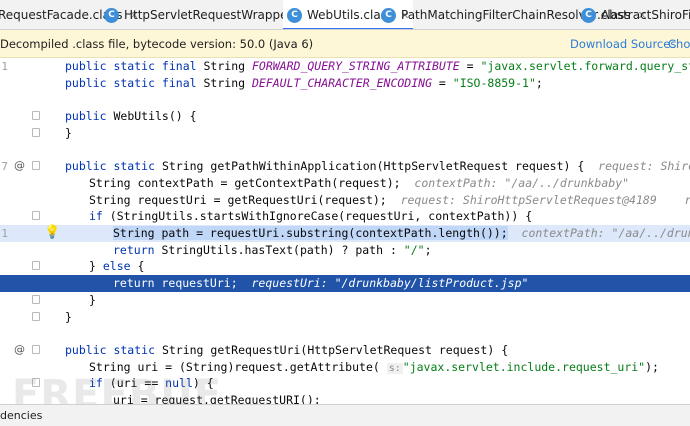 The image size is (690, 426). I want to click on keyword: else, so click(116, 266).